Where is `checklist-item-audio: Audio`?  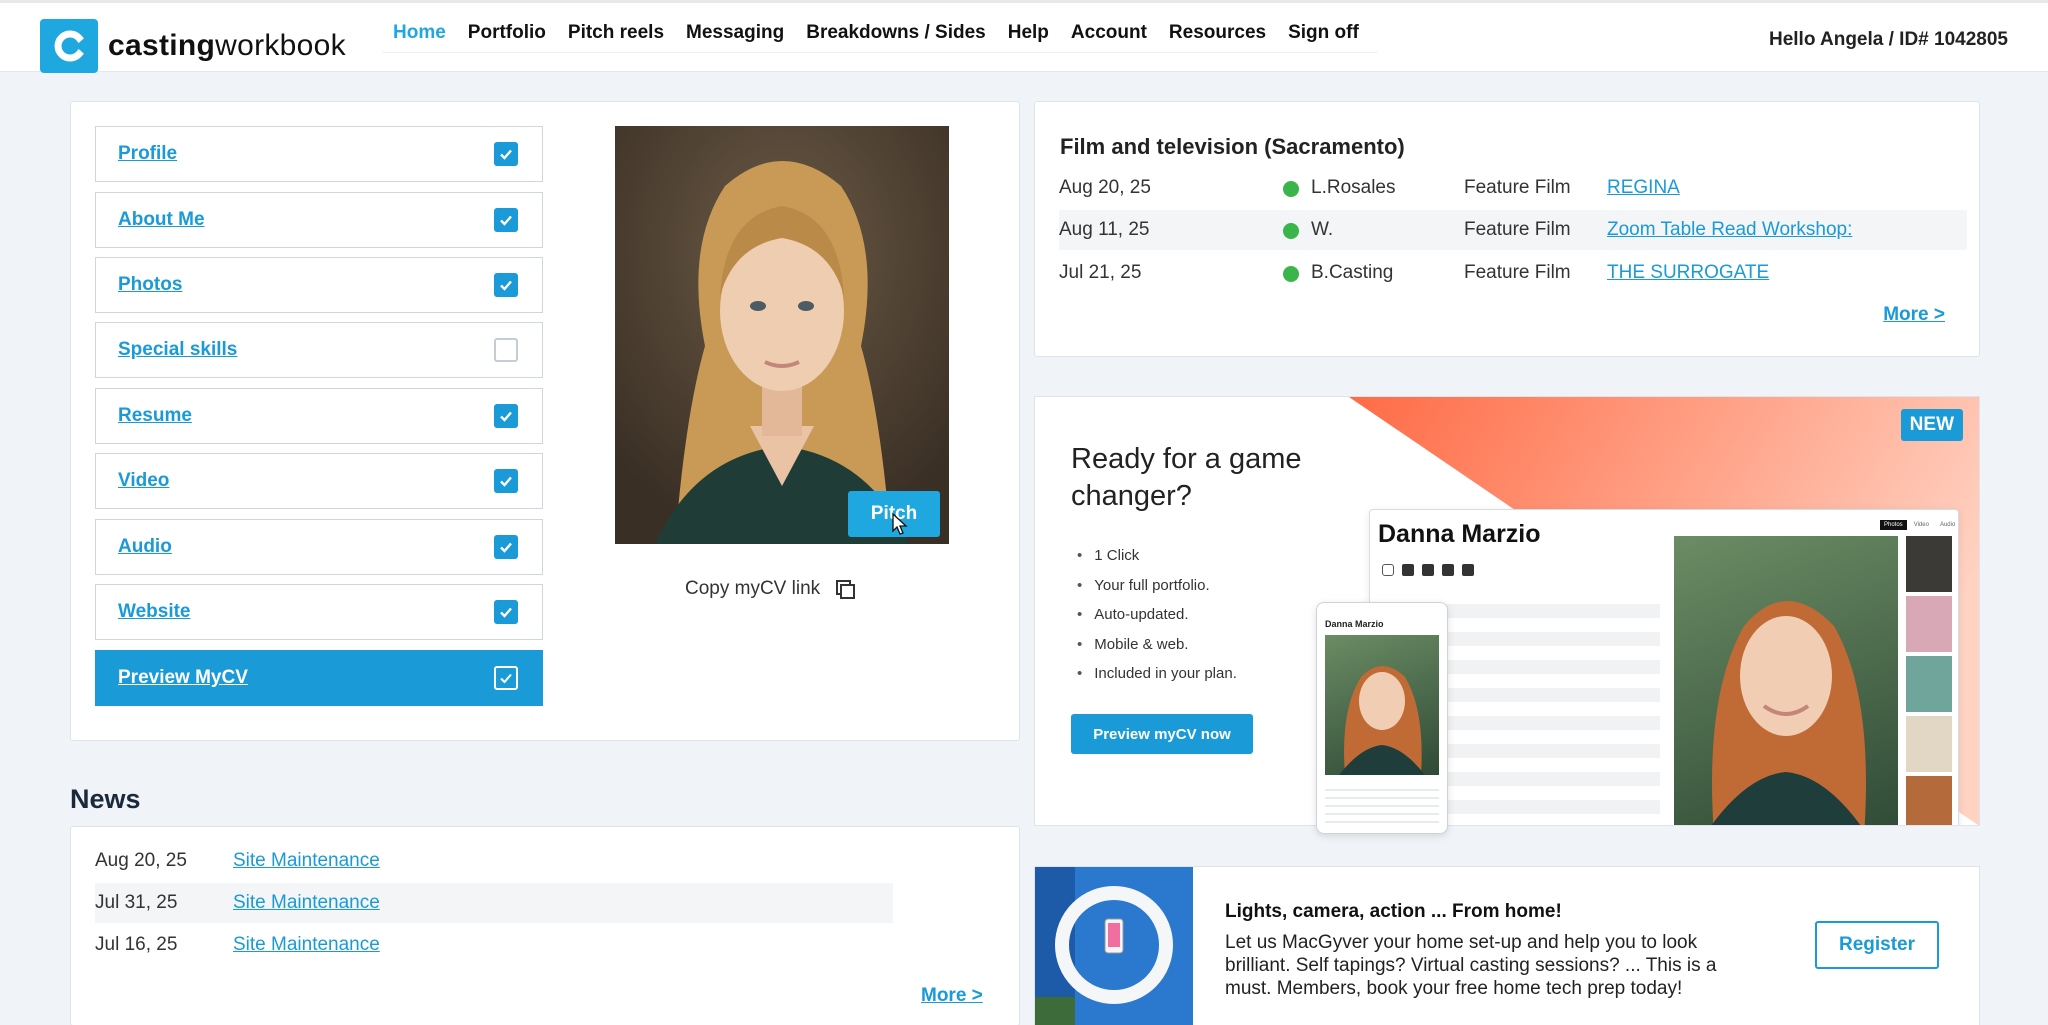 checklist-item-audio: Audio is located at coordinates (319, 547).